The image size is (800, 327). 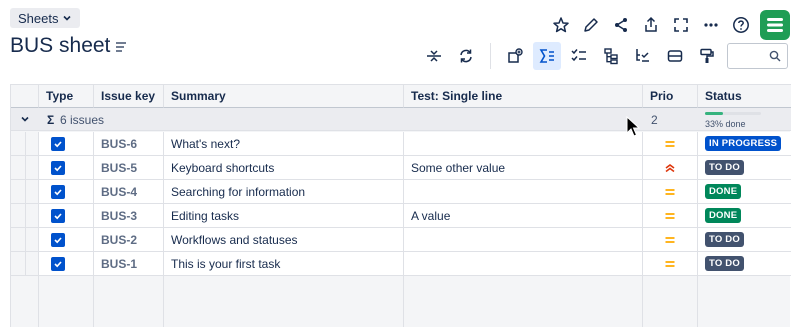 What do you see at coordinates (681, 25) in the screenshot?
I see `fullscreen-icon` at bounding box center [681, 25].